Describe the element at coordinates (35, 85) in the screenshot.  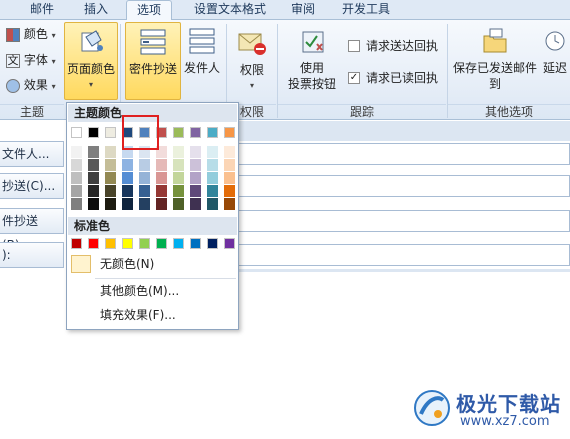
I see `theme-effects-button: 效果 ▾` at that location.